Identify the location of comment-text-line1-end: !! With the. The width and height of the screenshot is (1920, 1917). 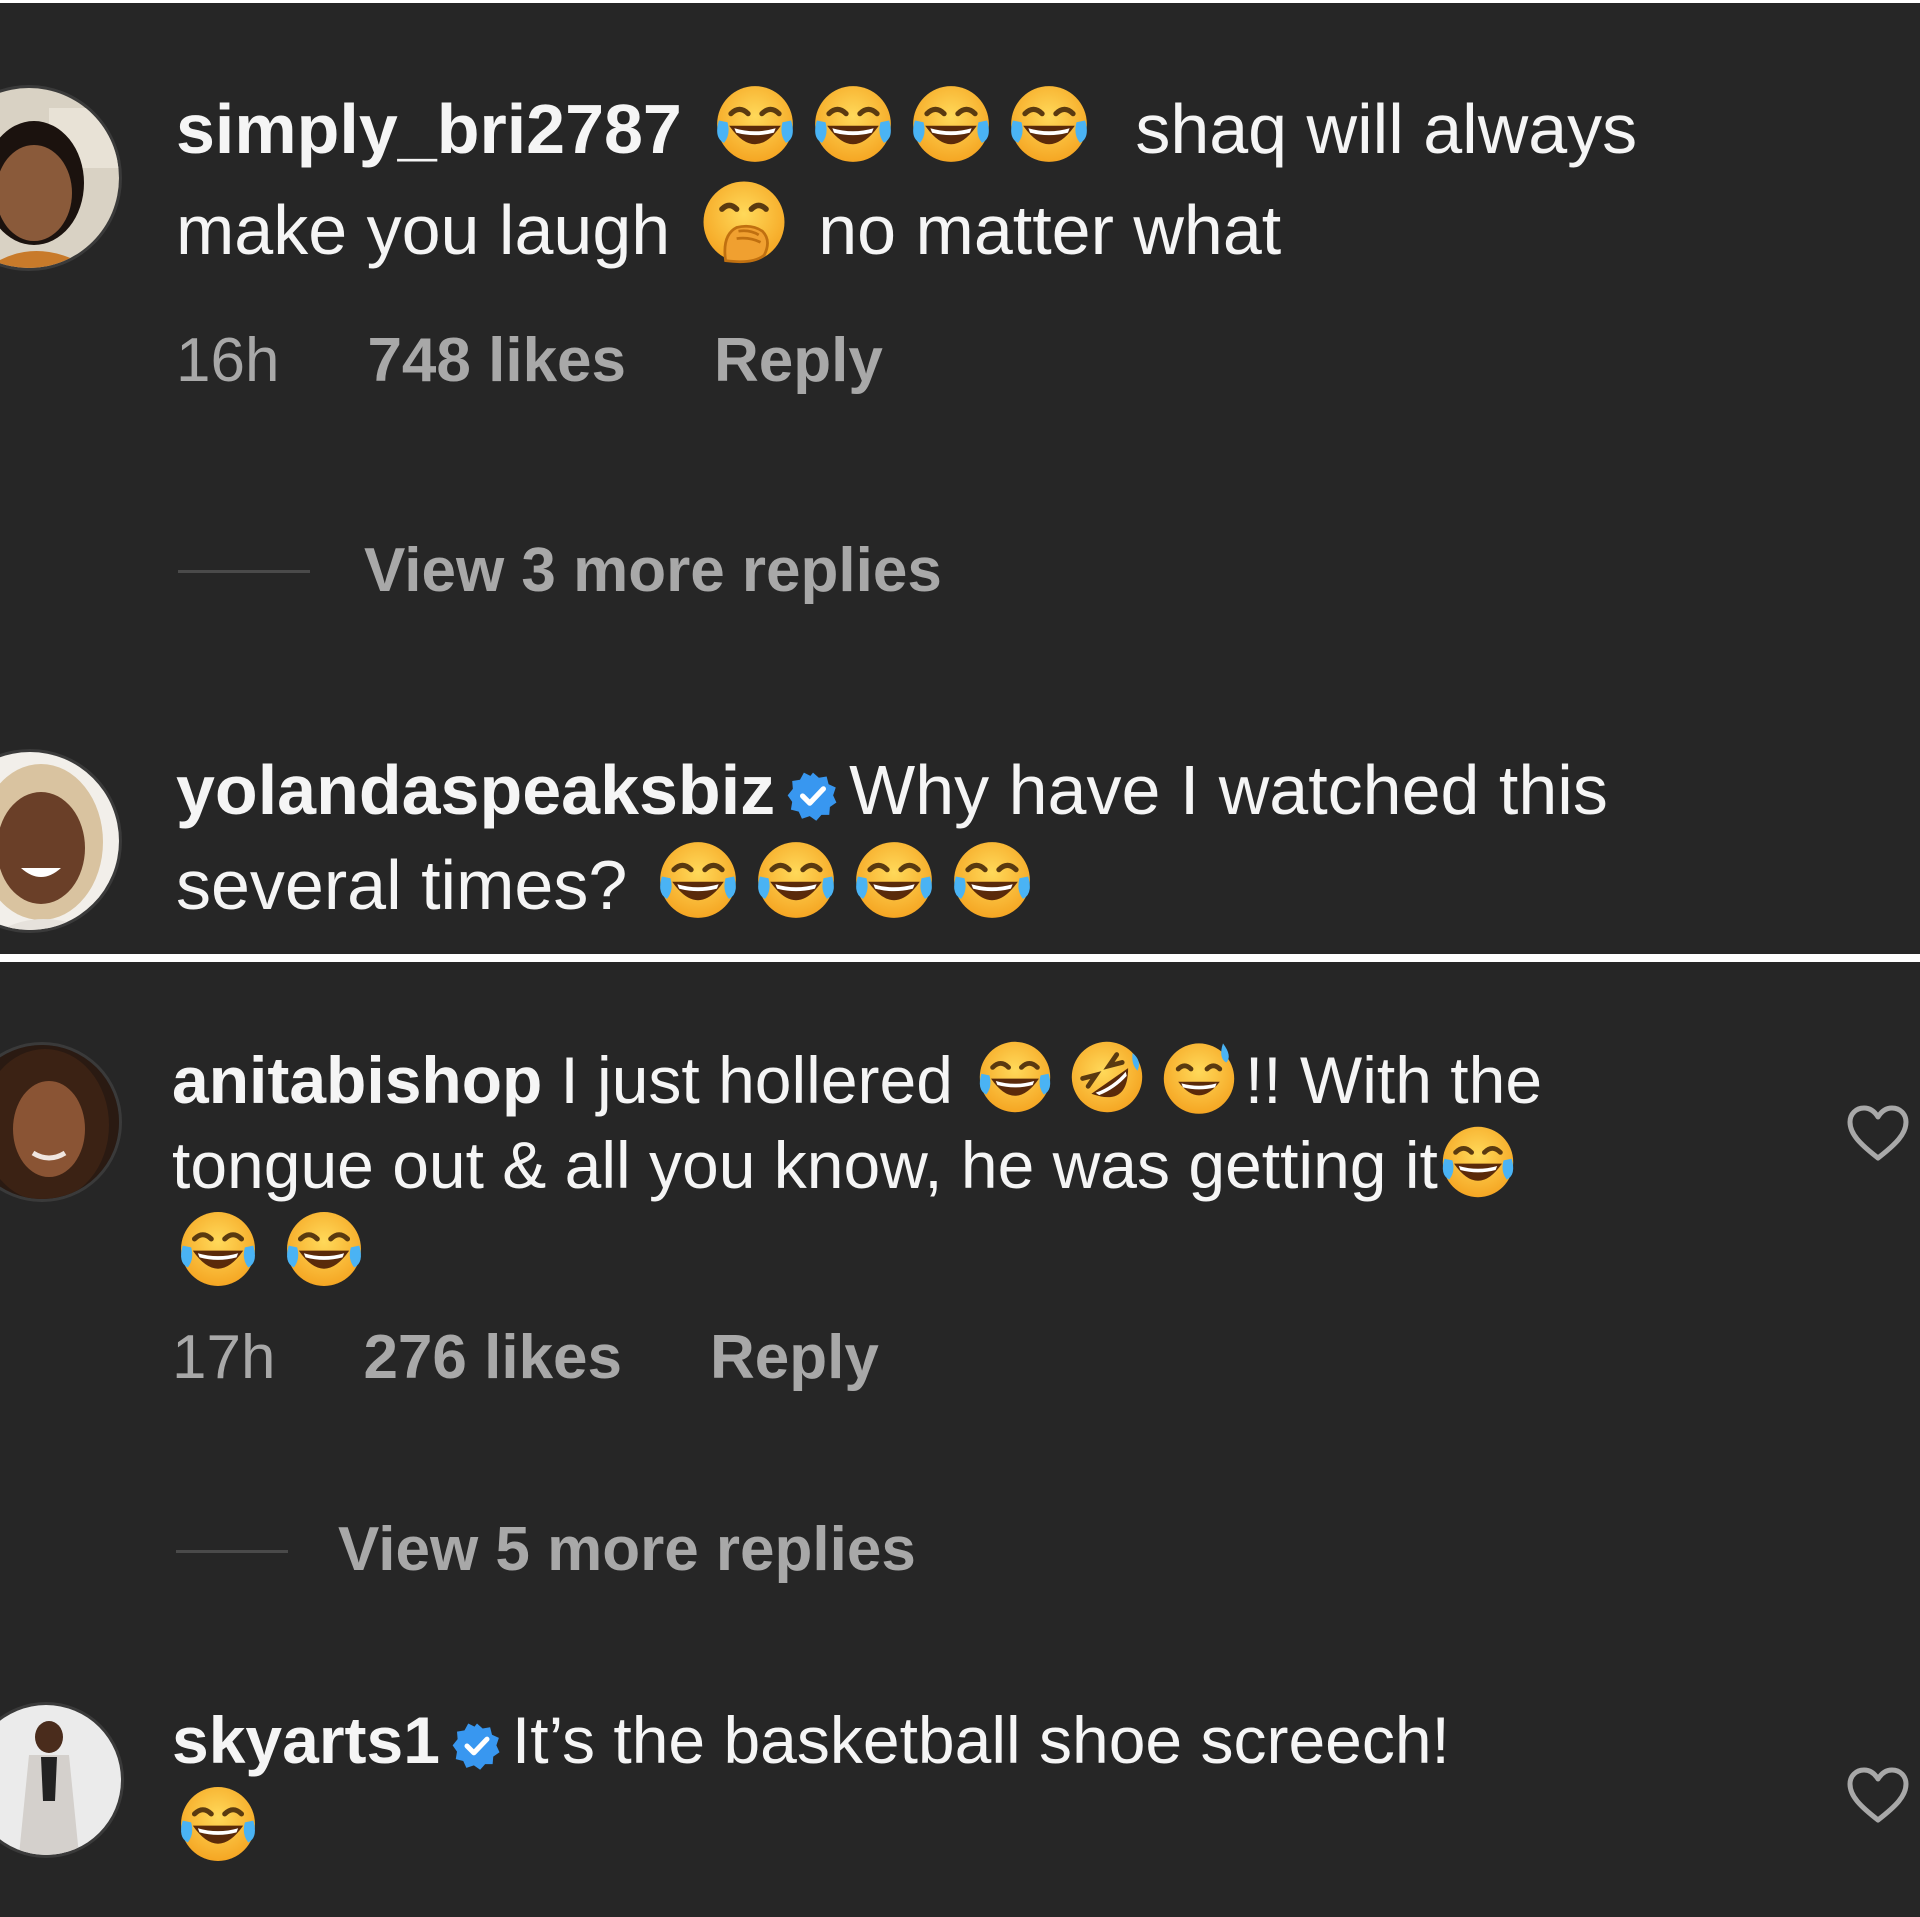
(1393, 1080).